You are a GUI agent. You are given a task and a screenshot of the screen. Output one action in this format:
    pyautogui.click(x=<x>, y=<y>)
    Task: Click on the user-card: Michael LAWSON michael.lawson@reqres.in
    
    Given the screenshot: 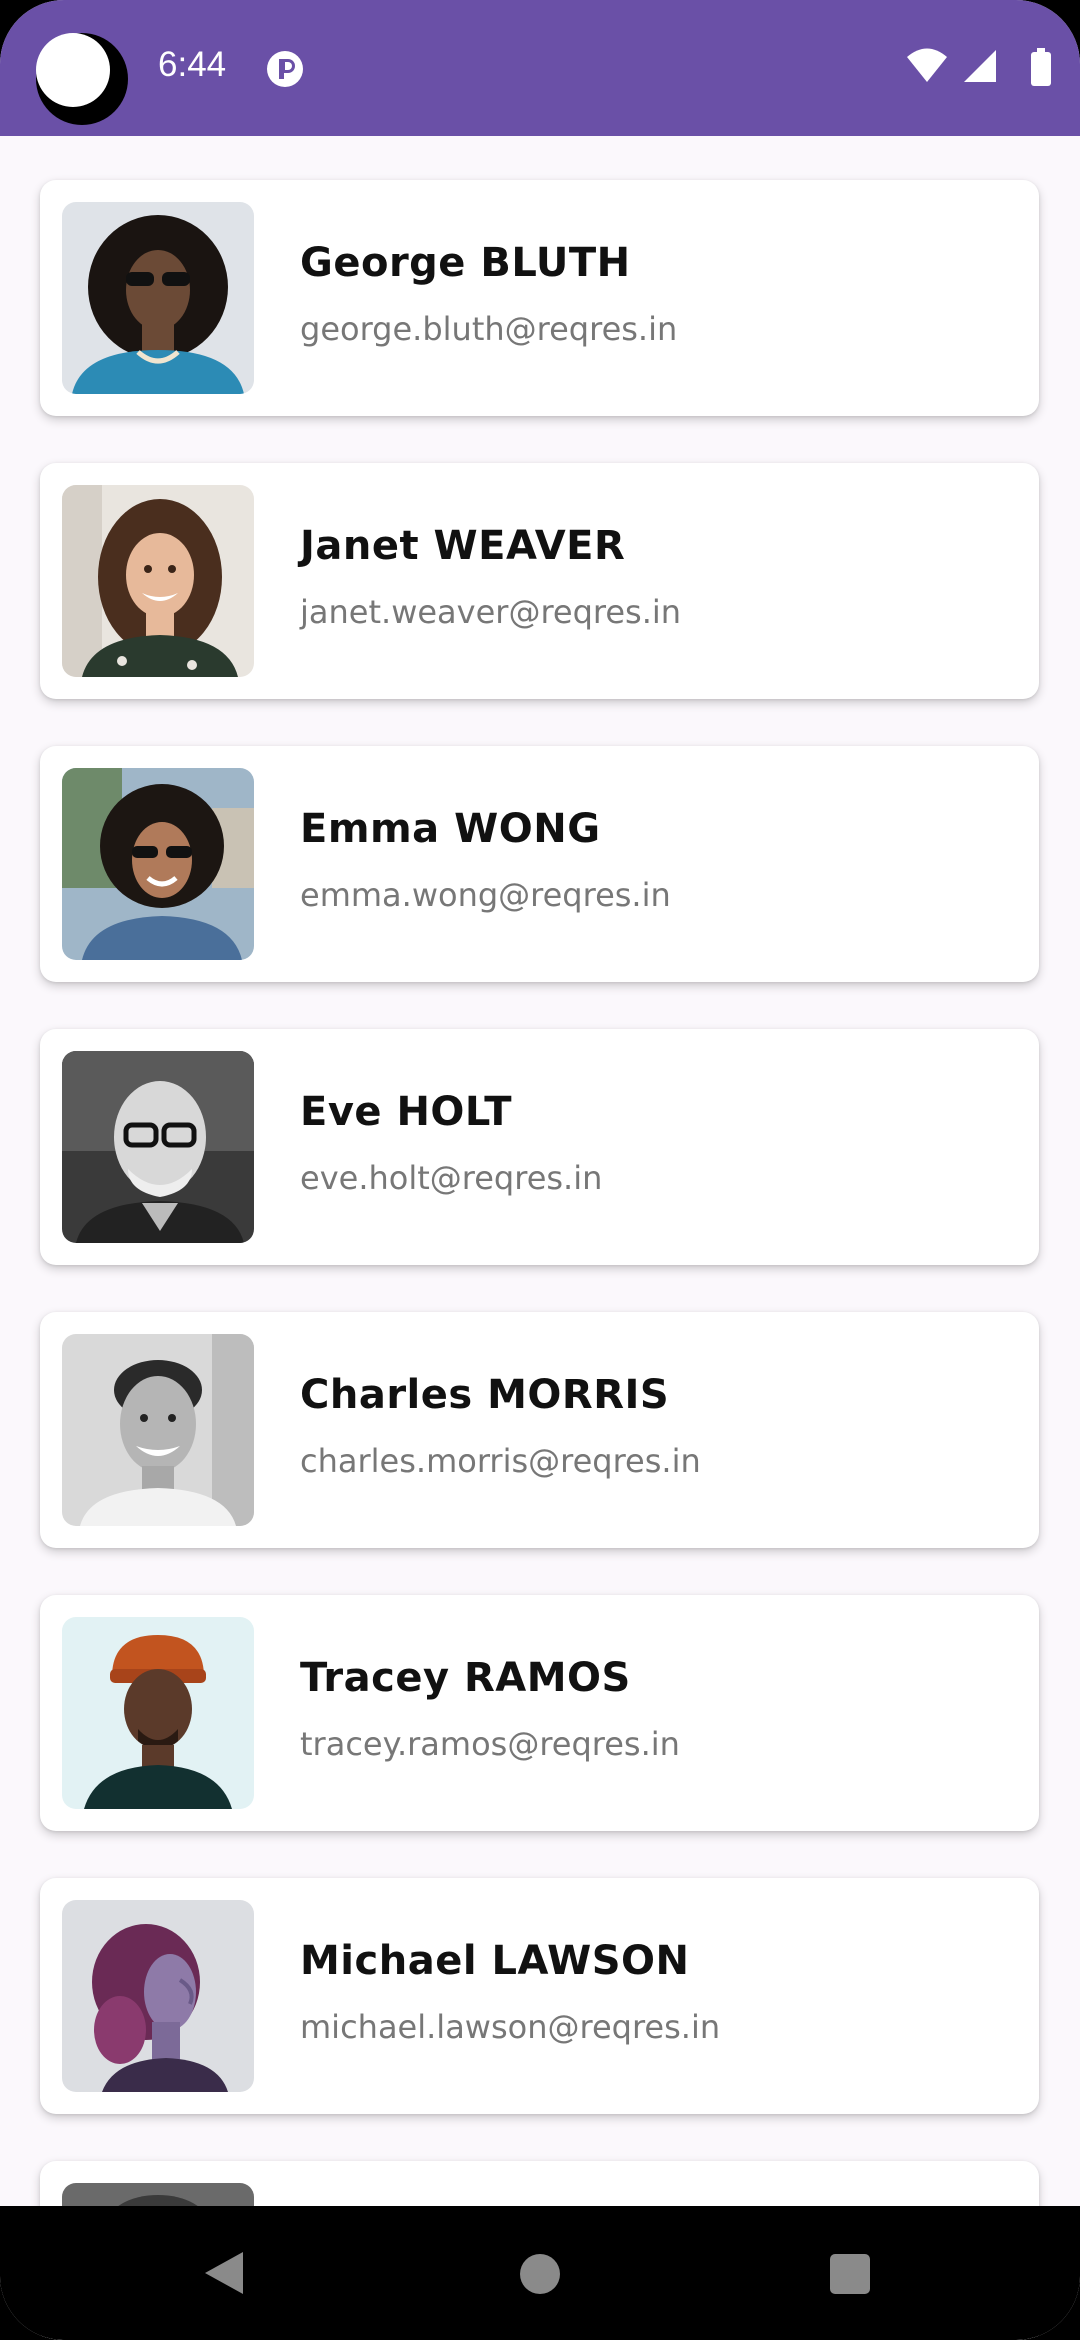 What is the action you would take?
    pyautogui.click(x=539, y=1996)
    